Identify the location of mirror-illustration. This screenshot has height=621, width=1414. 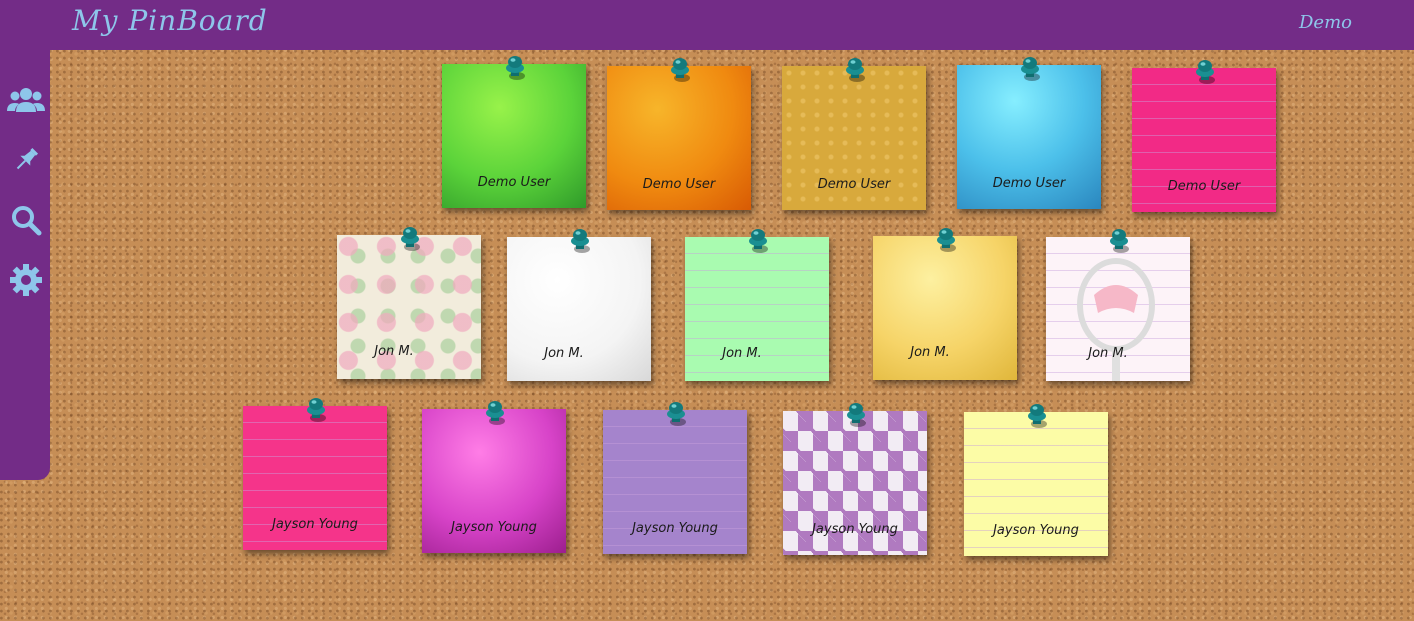
(1116, 319).